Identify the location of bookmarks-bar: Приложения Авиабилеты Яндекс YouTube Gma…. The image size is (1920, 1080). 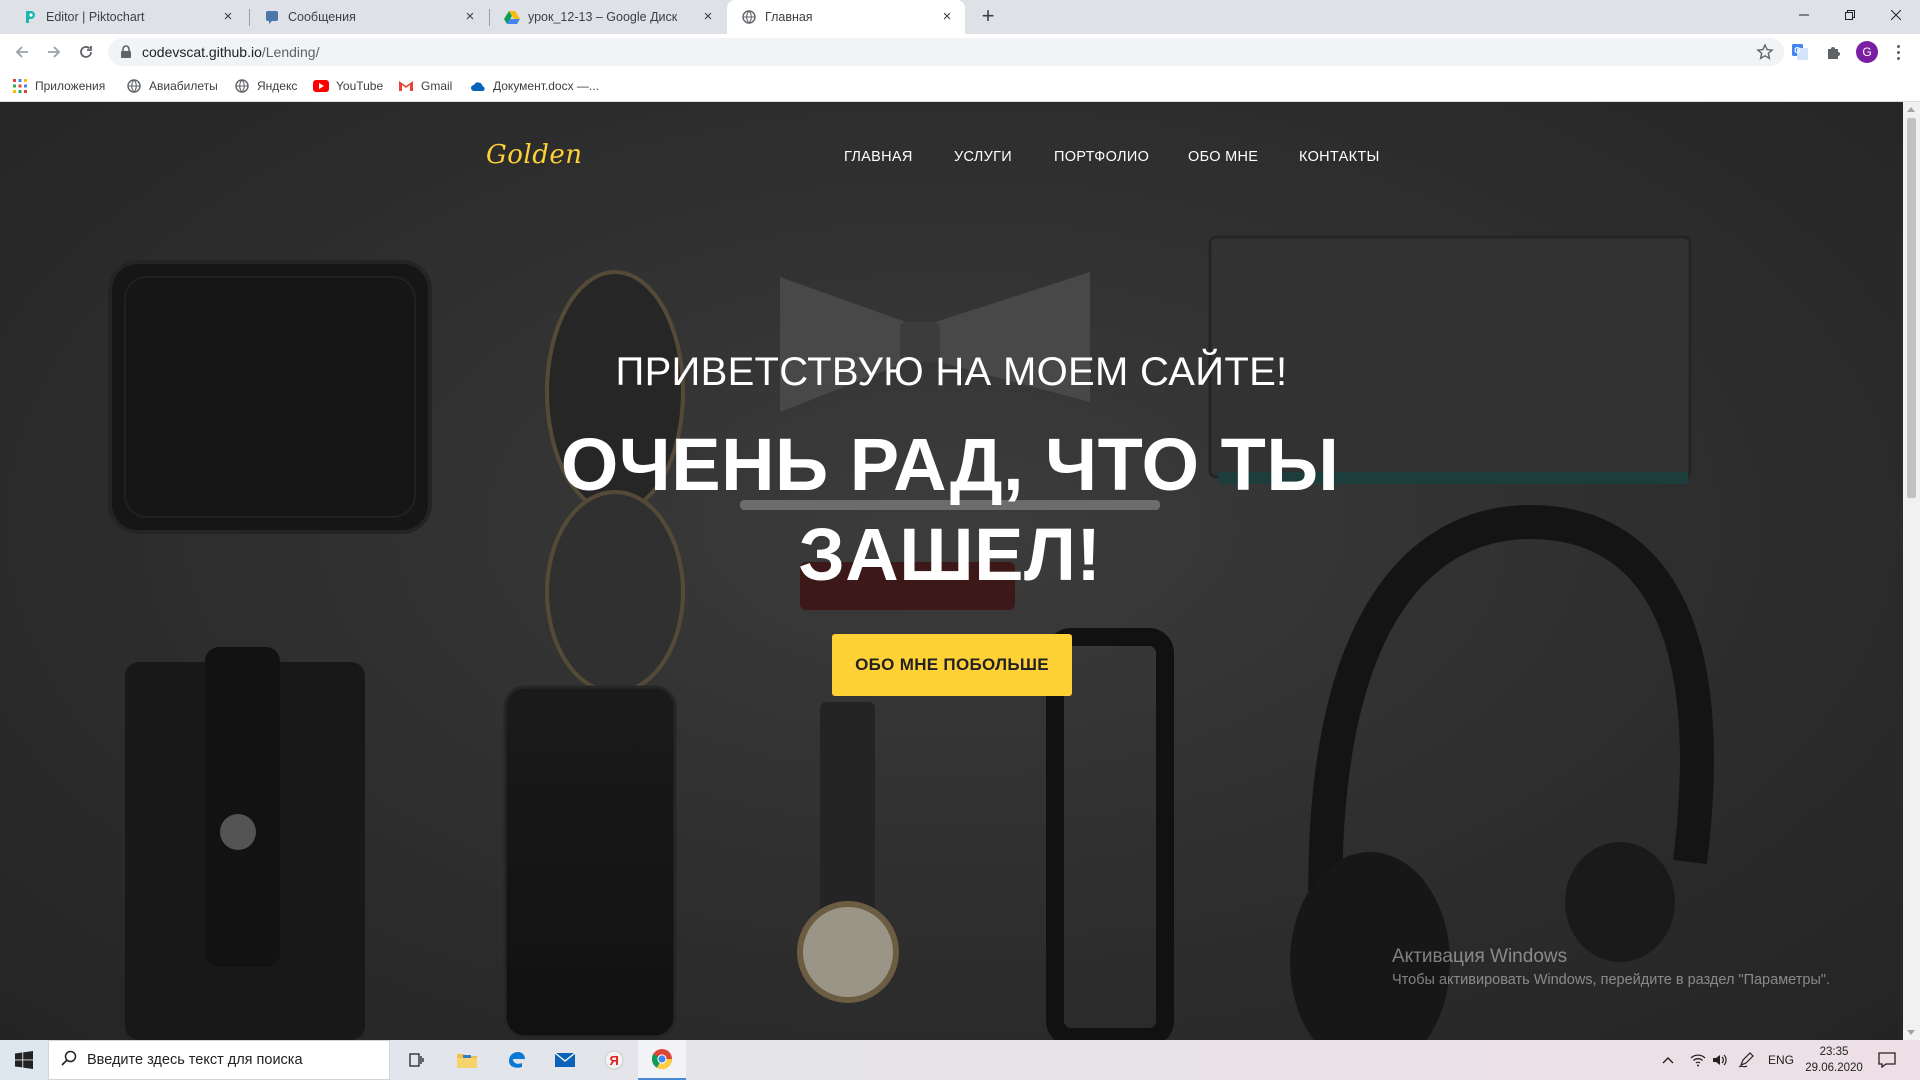
(960, 86).